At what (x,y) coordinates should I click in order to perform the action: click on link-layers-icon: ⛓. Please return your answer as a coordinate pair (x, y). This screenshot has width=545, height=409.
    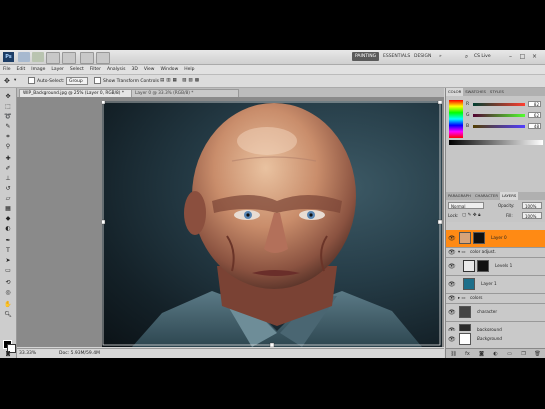
    Looking at the image, I should click on (453, 354).